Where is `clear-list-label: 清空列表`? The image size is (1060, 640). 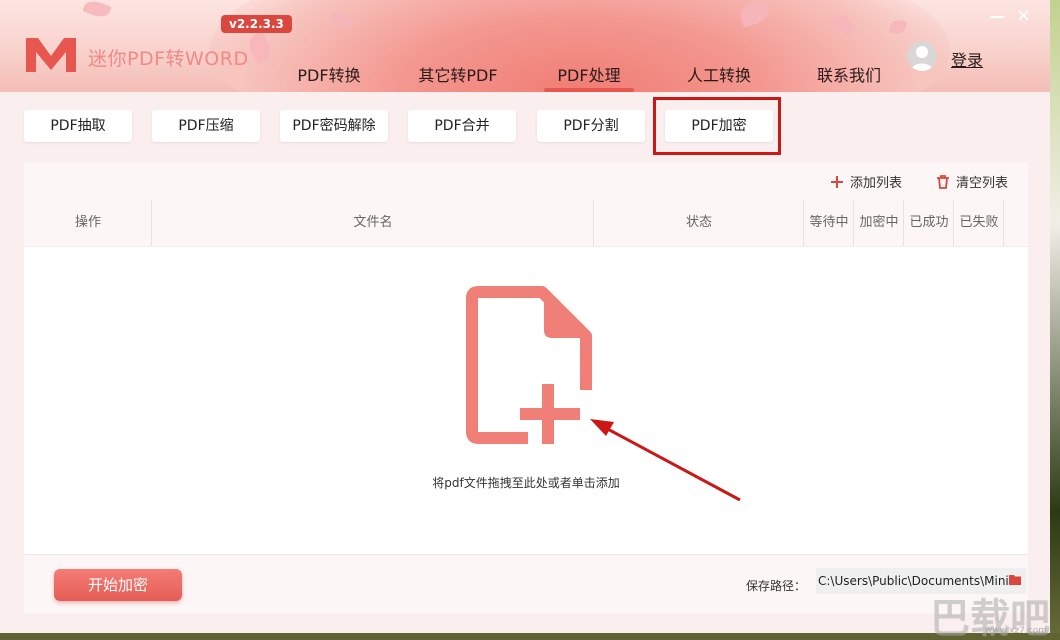 clear-list-label: 清空列表 is located at coordinates (982, 183).